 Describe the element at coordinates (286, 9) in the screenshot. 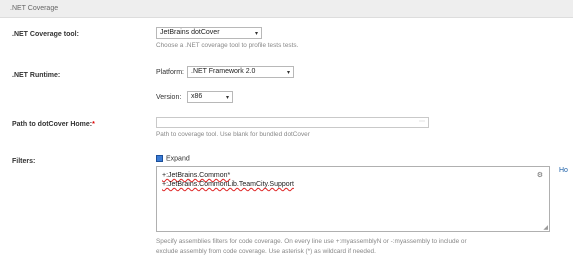

I see `section-header: .NET Coverage` at that location.